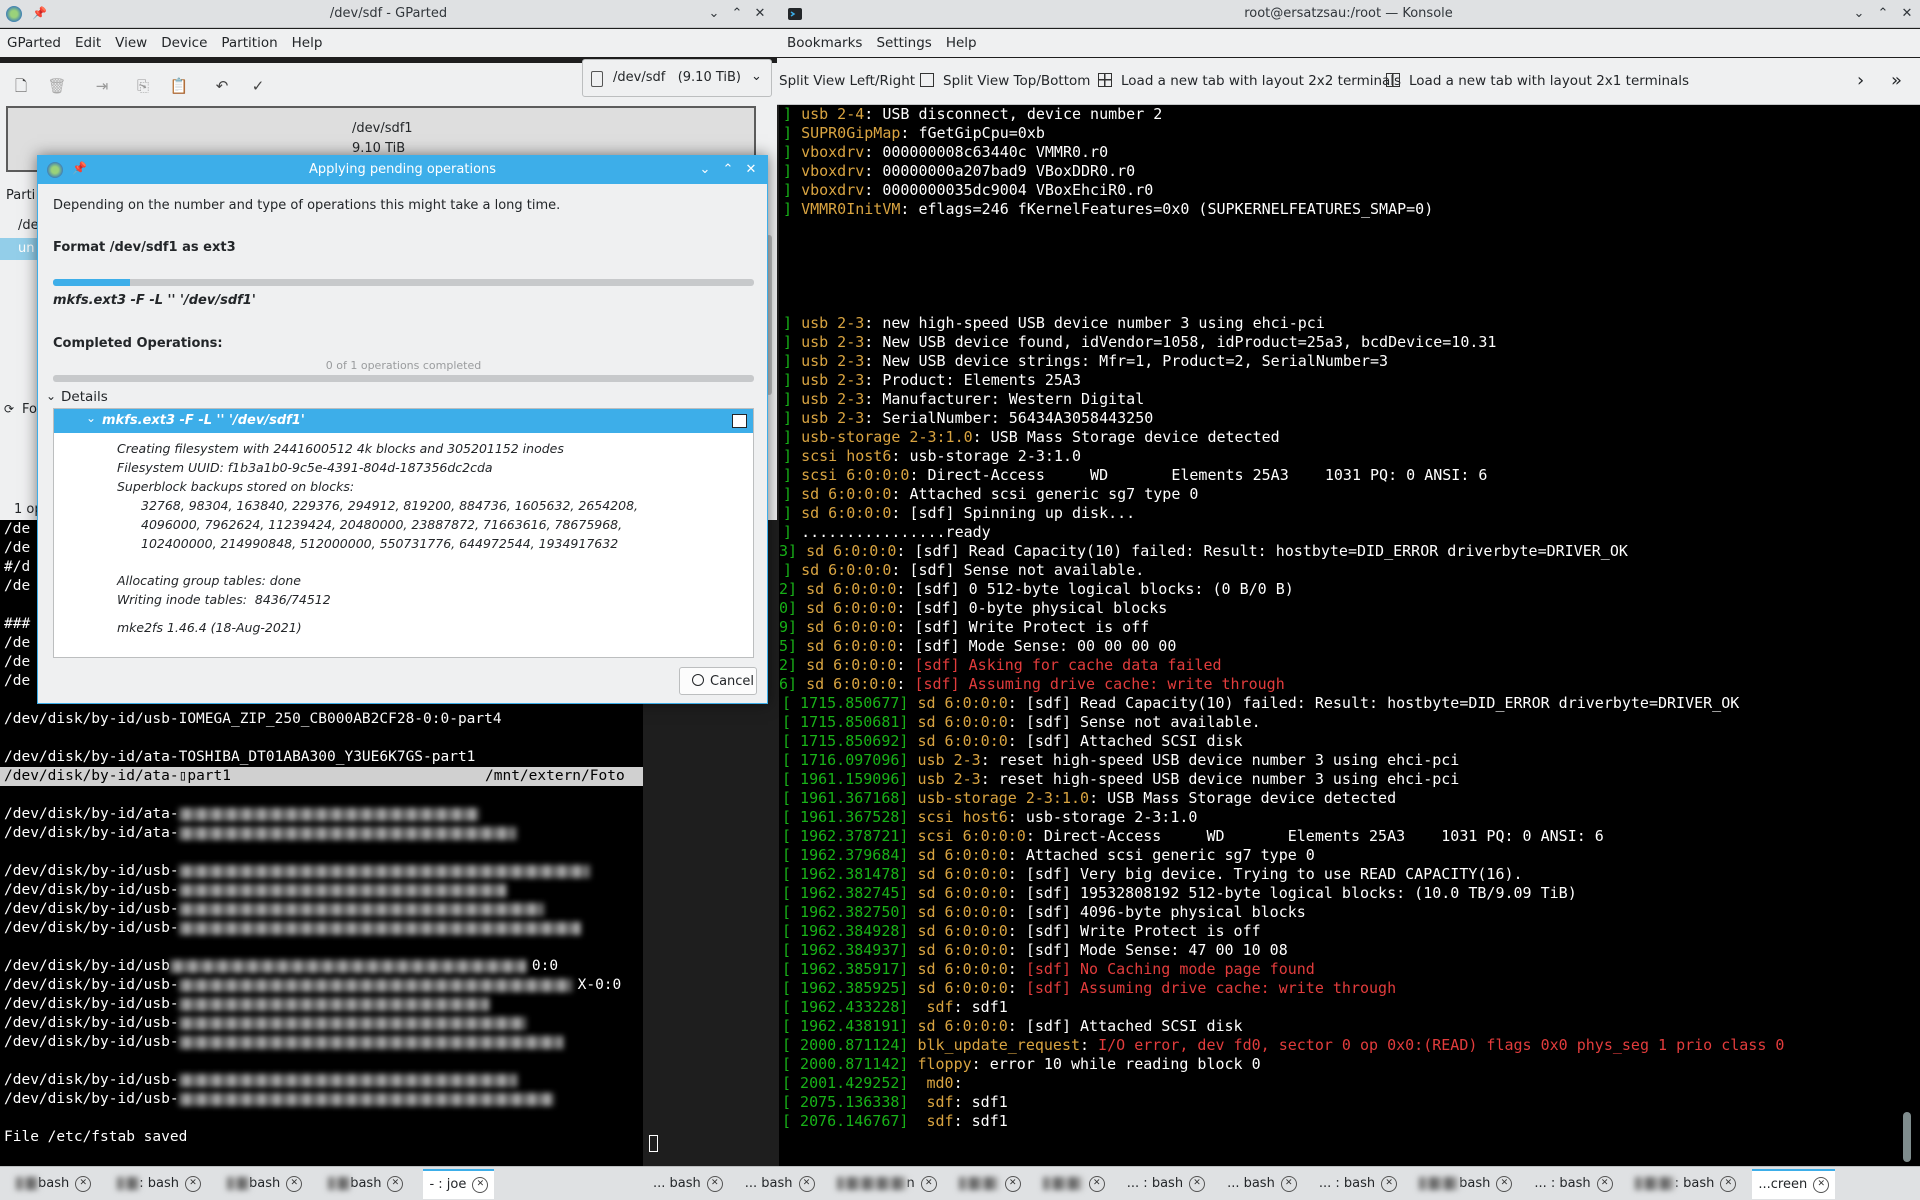 Image resolution: width=1920 pixels, height=1200 pixels. Describe the element at coordinates (887, 1184) in the screenshot. I see `konsole-tab: n ✕` at that location.